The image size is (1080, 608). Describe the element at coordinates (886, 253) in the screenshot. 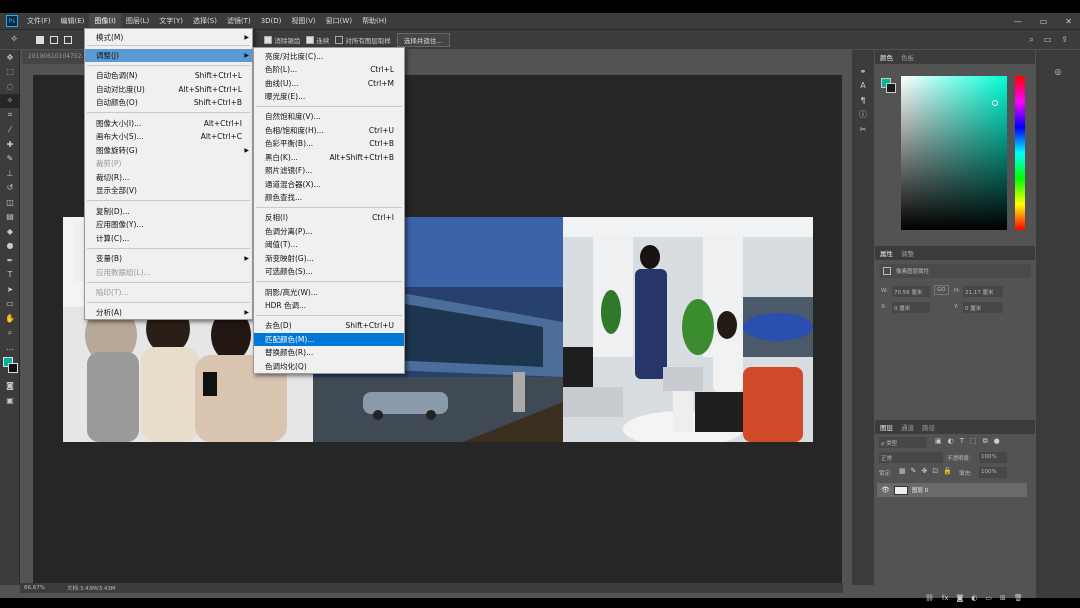

I see `tab-properties: 属性` at that location.